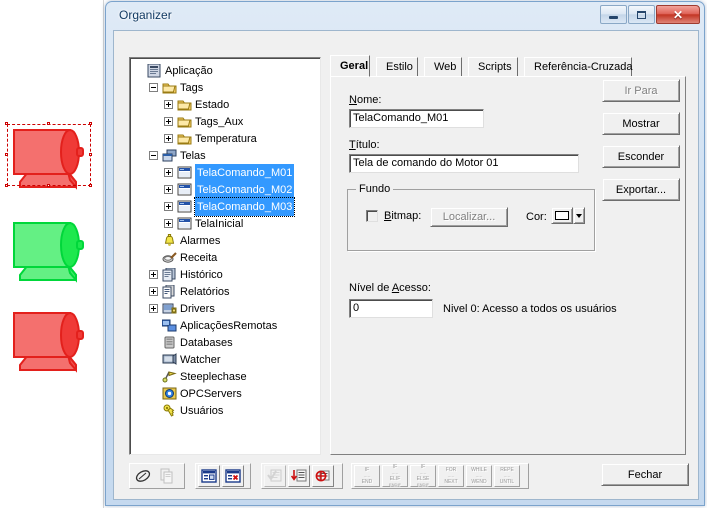  What do you see at coordinates (225, 105) in the screenshot?
I see `tree-item-estado: Estado` at bounding box center [225, 105].